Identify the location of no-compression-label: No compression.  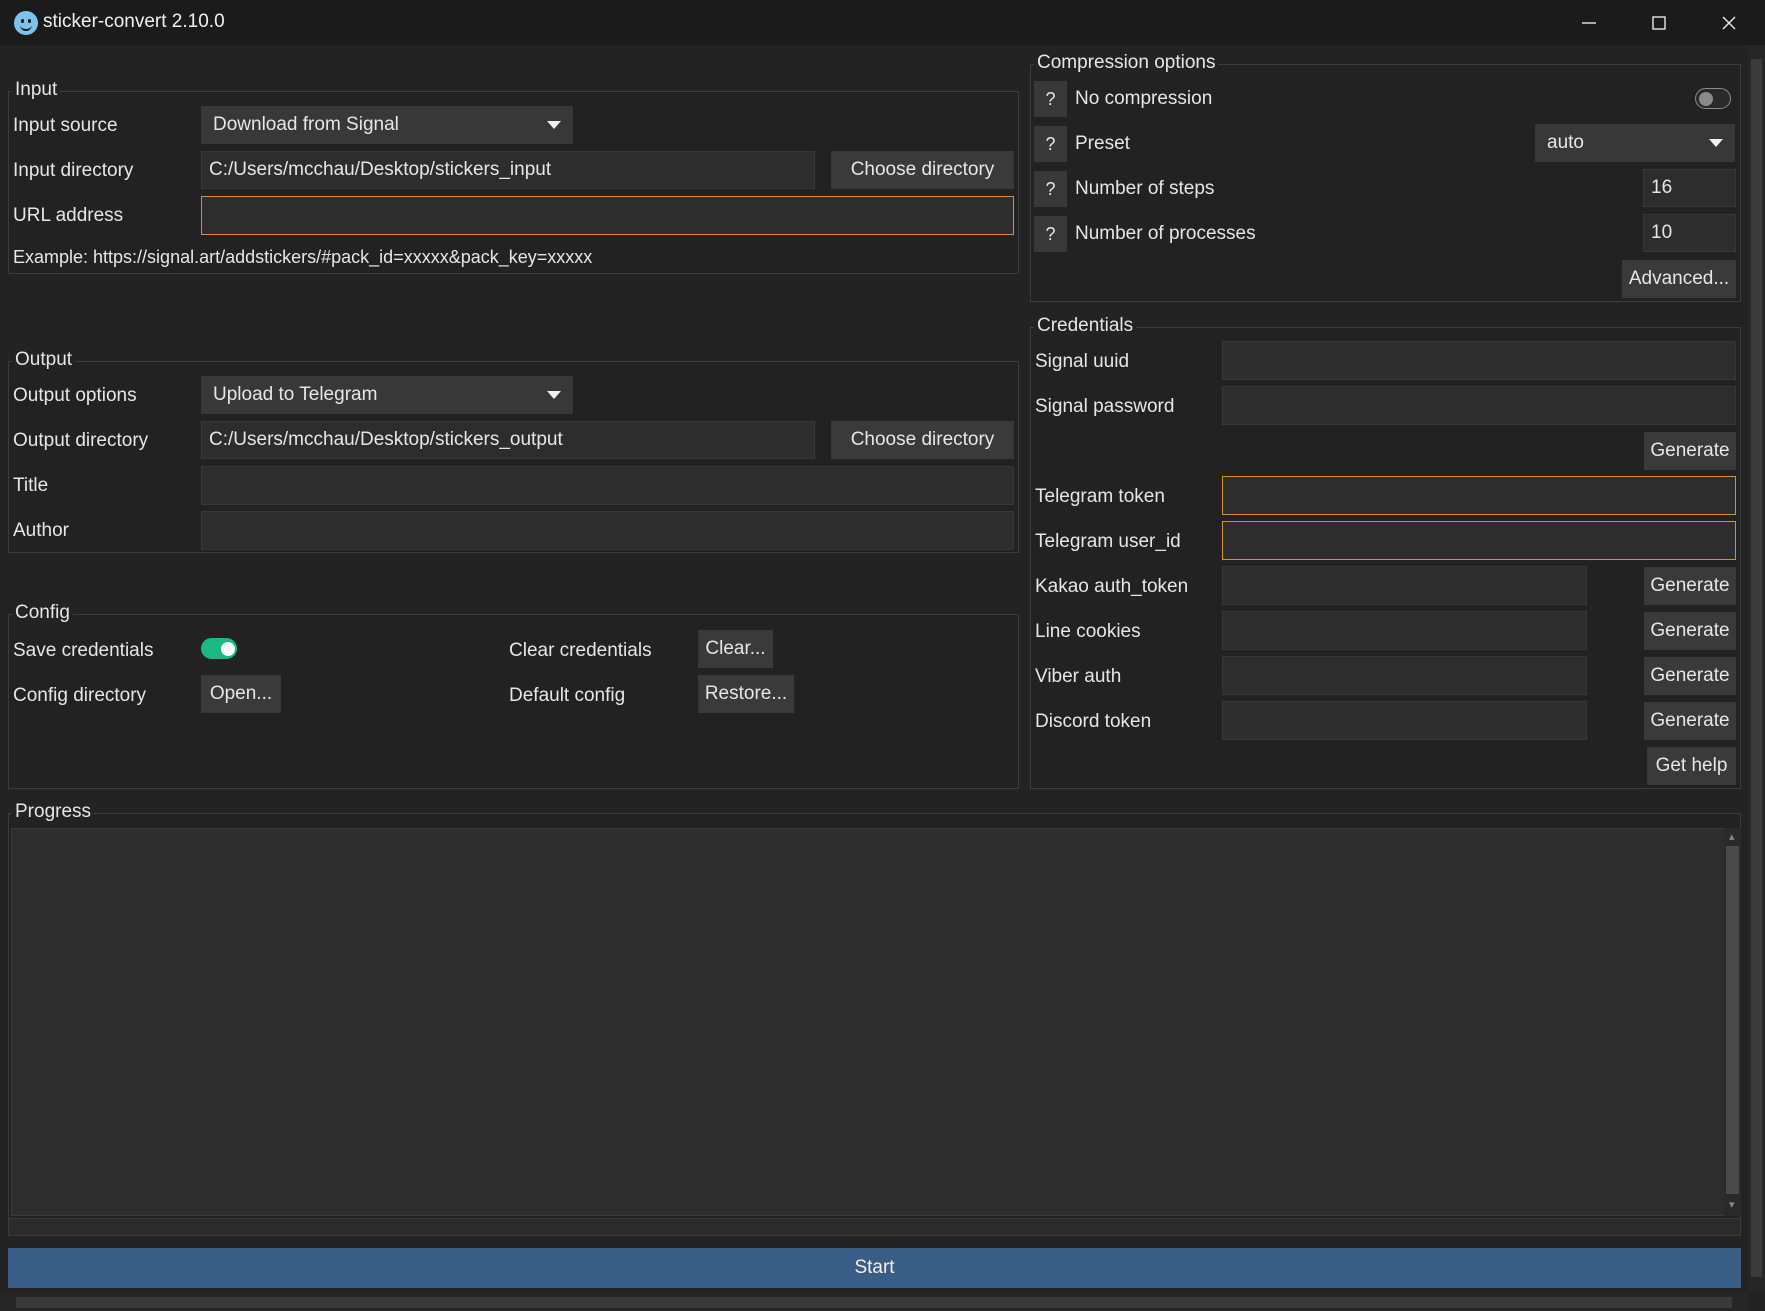
(1144, 98).